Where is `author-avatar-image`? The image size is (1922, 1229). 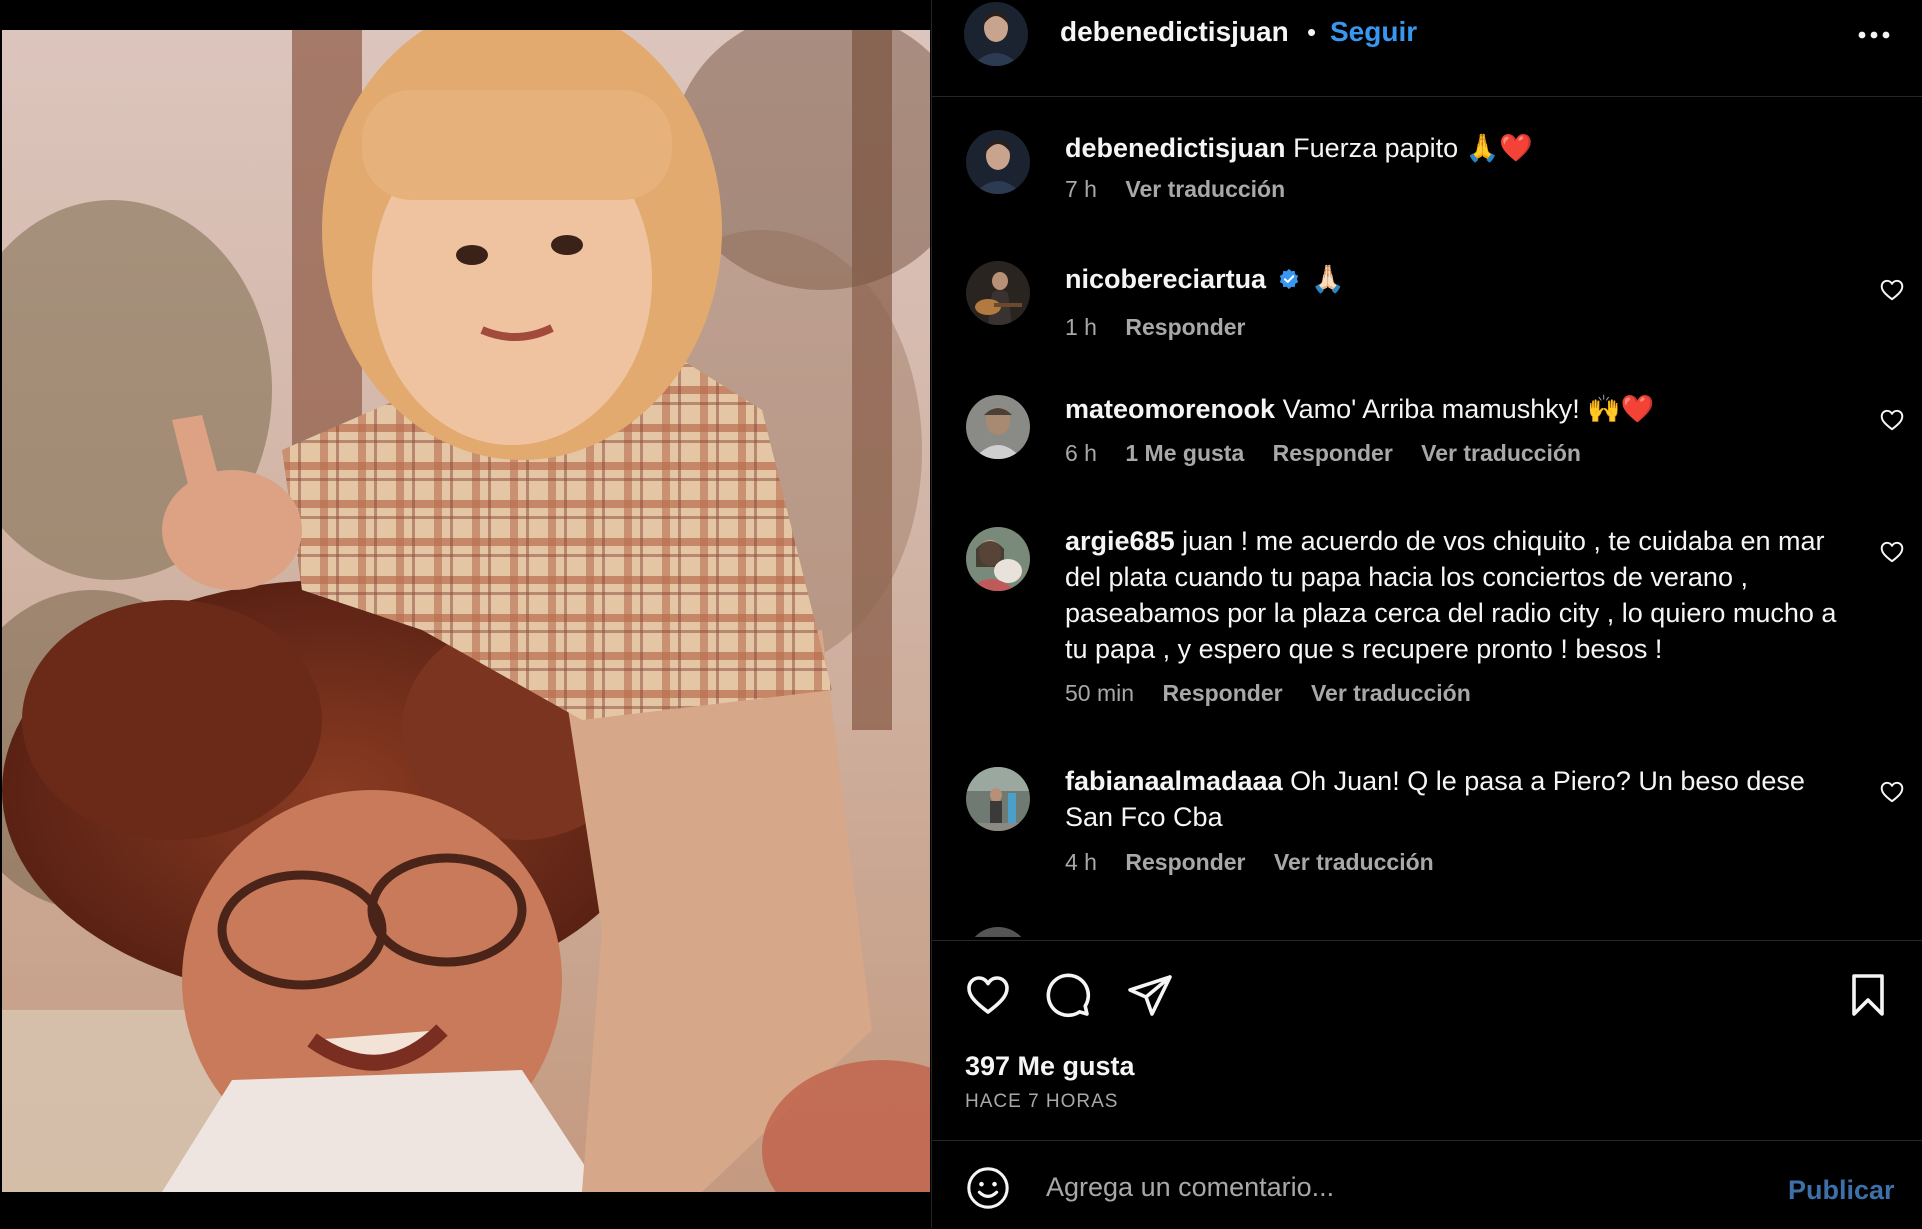
author-avatar-image is located at coordinates (996, 34).